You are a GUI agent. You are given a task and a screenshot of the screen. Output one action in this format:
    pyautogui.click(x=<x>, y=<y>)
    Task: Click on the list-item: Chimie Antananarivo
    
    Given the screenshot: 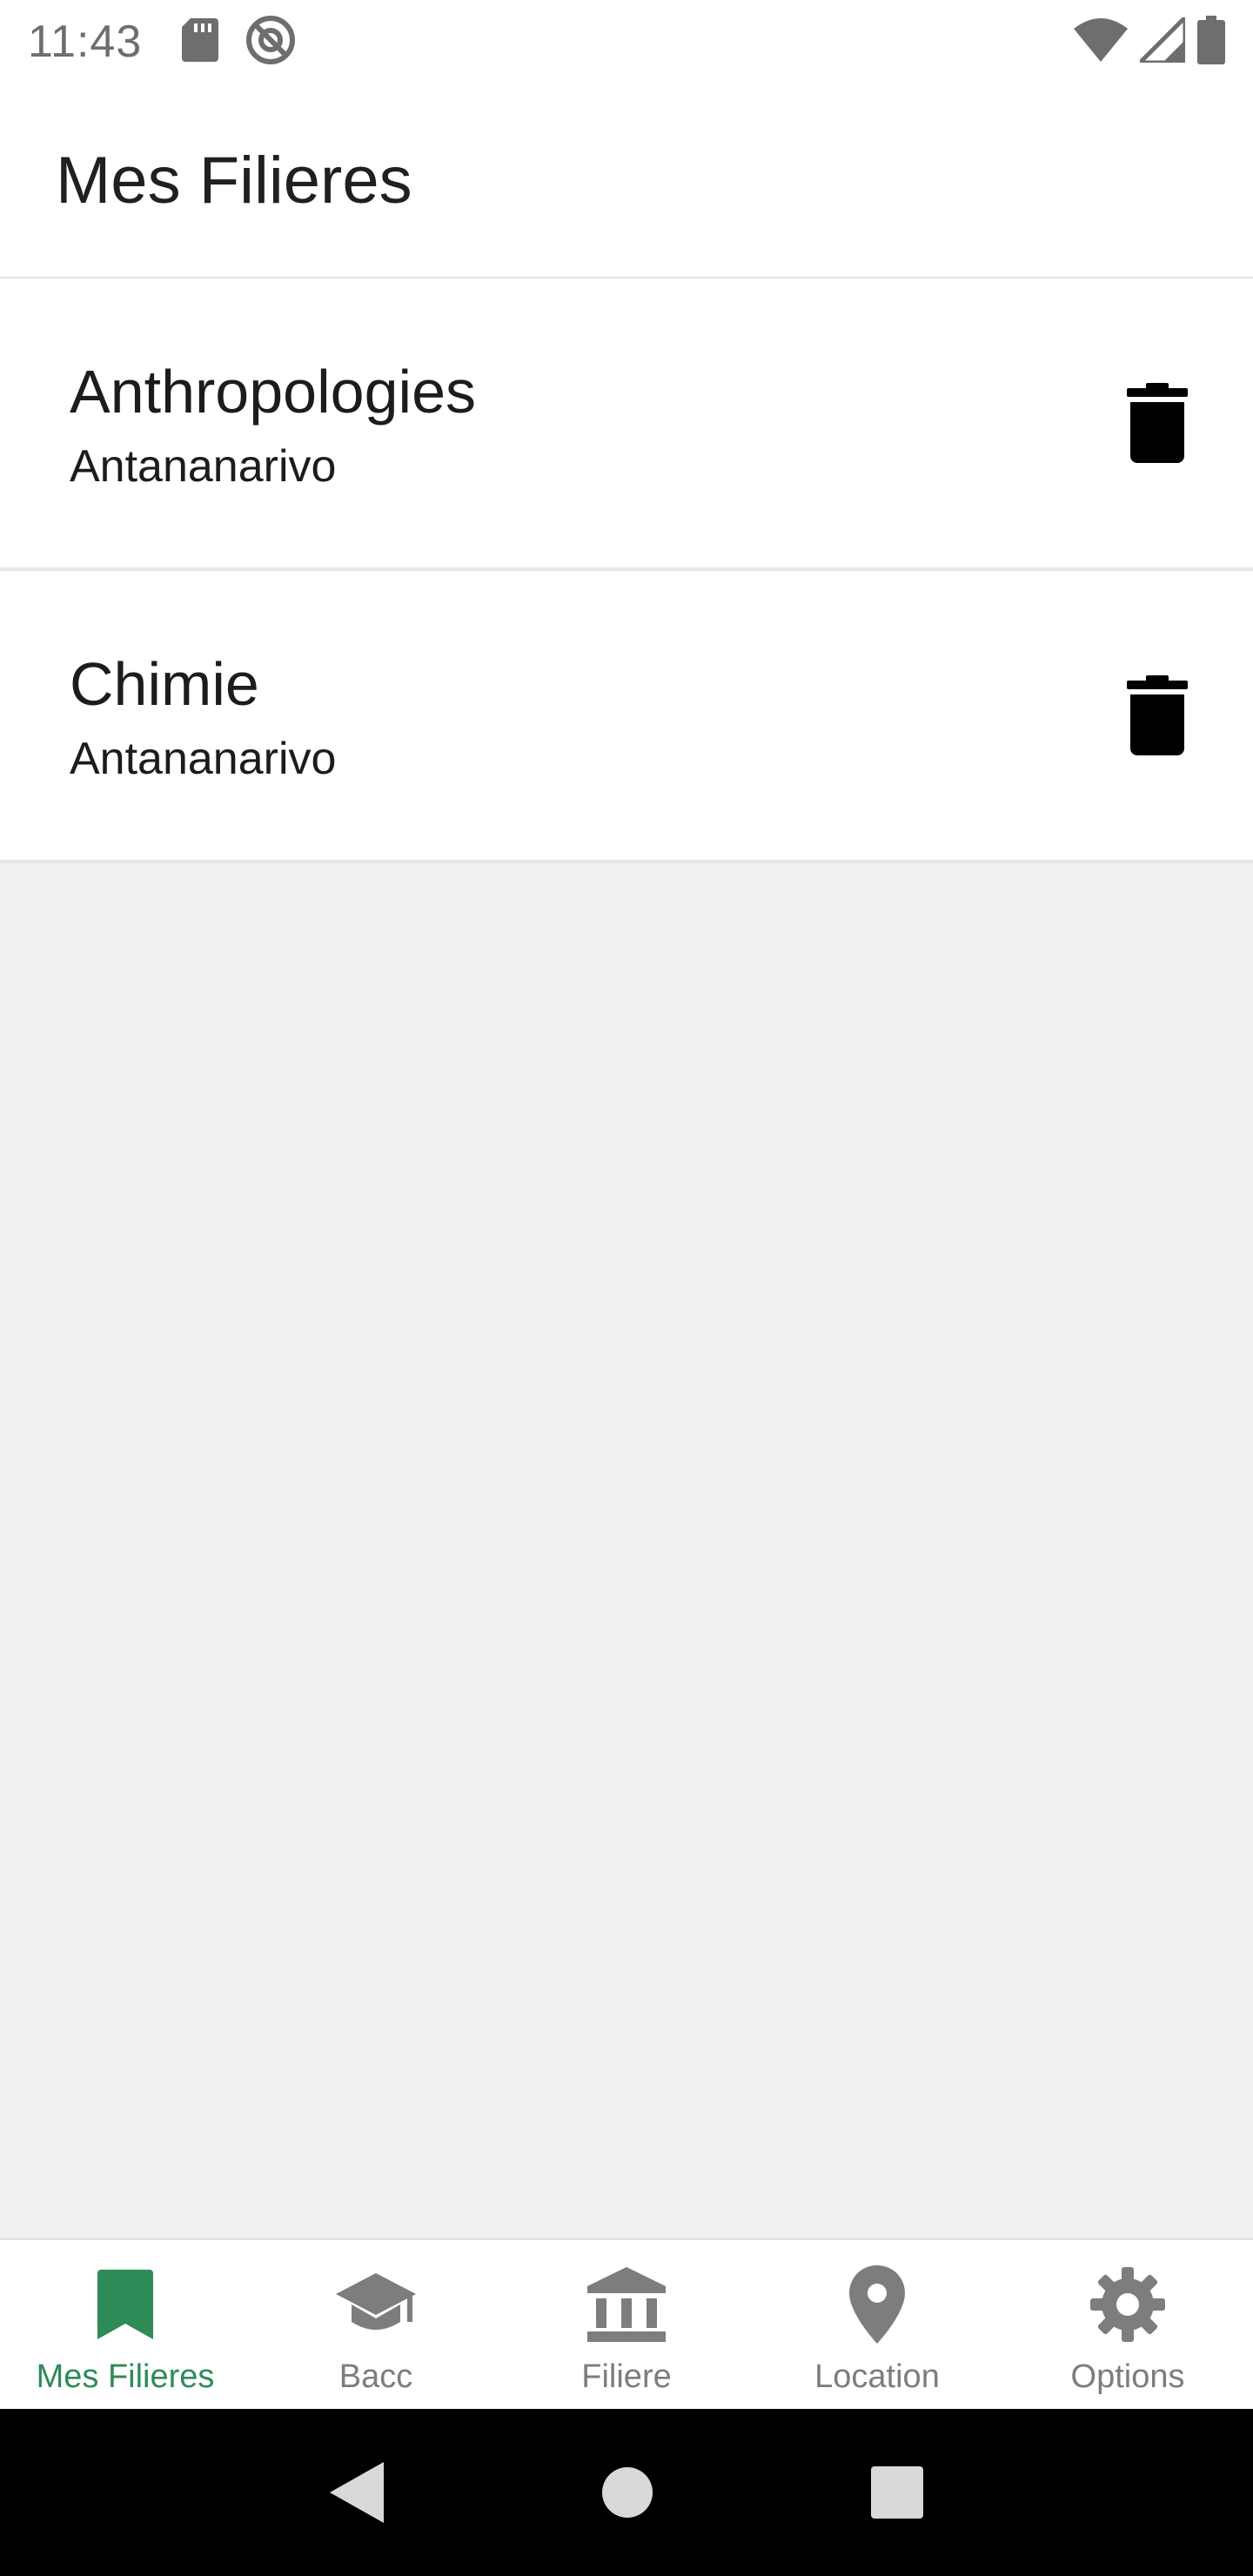 What is the action you would take?
    pyautogui.click(x=626, y=717)
    